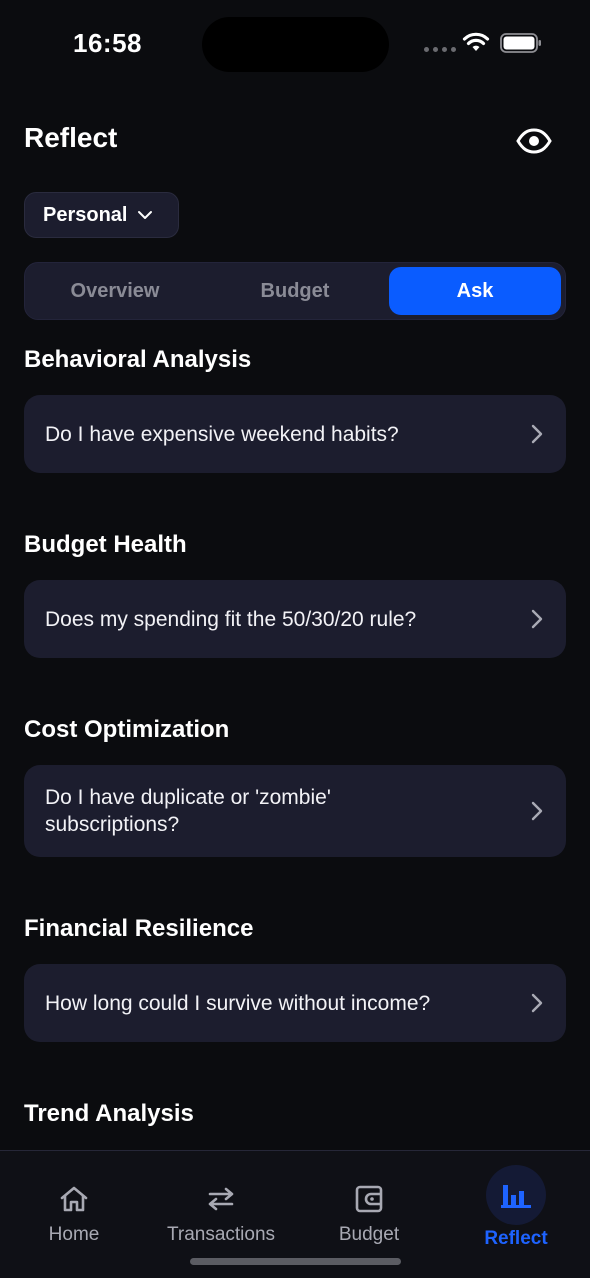  I want to click on tab-bar-label: Home, so click(74, 1234).